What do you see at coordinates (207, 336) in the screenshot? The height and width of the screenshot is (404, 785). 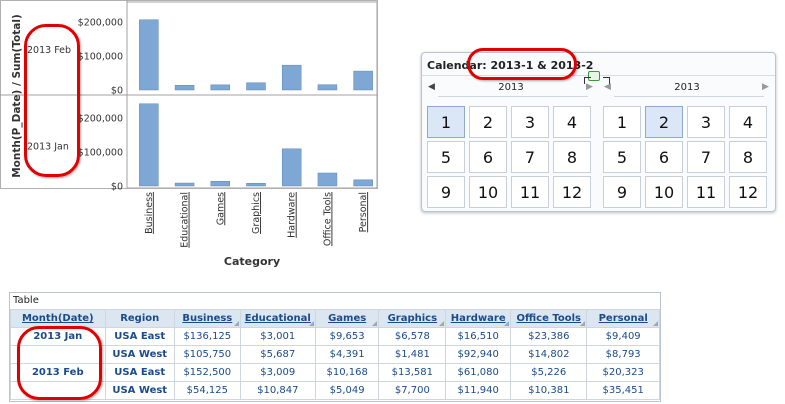 I see `table-cell: $136,125` at bounding box center [207, 336].